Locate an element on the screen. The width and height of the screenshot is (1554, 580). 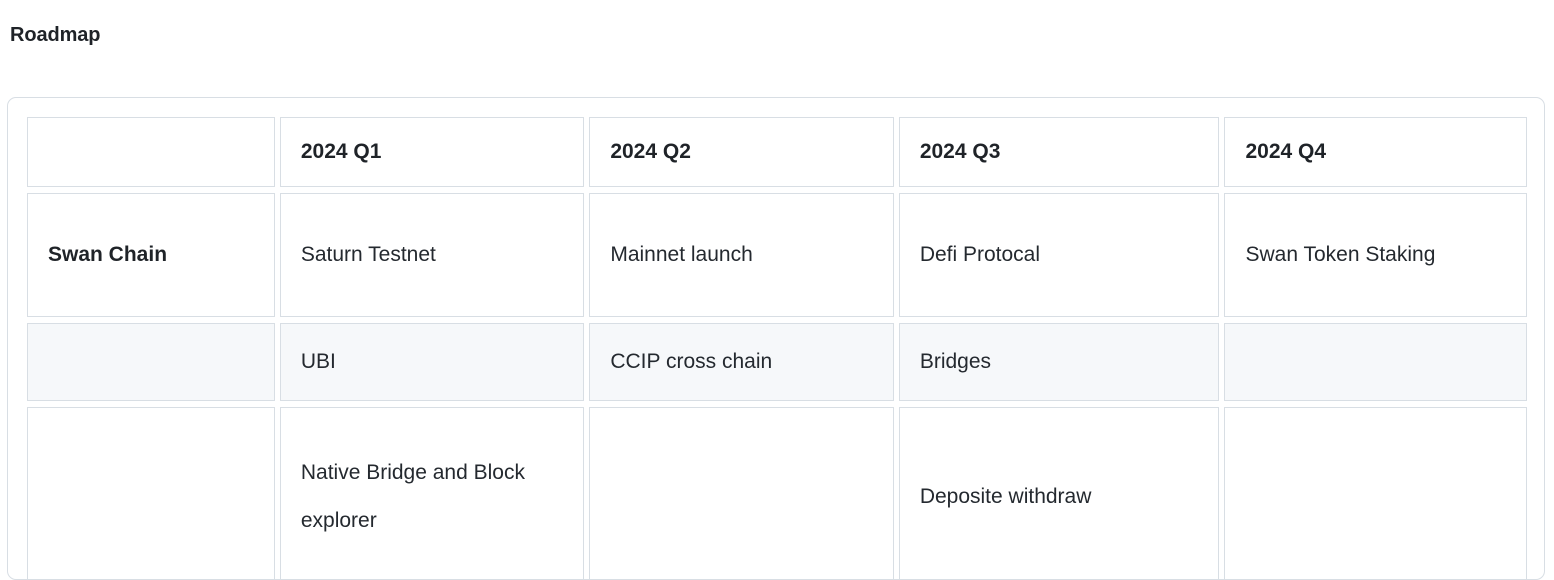
row-header-swan-chain: Swan Chain is located at coordinates (151, 255).